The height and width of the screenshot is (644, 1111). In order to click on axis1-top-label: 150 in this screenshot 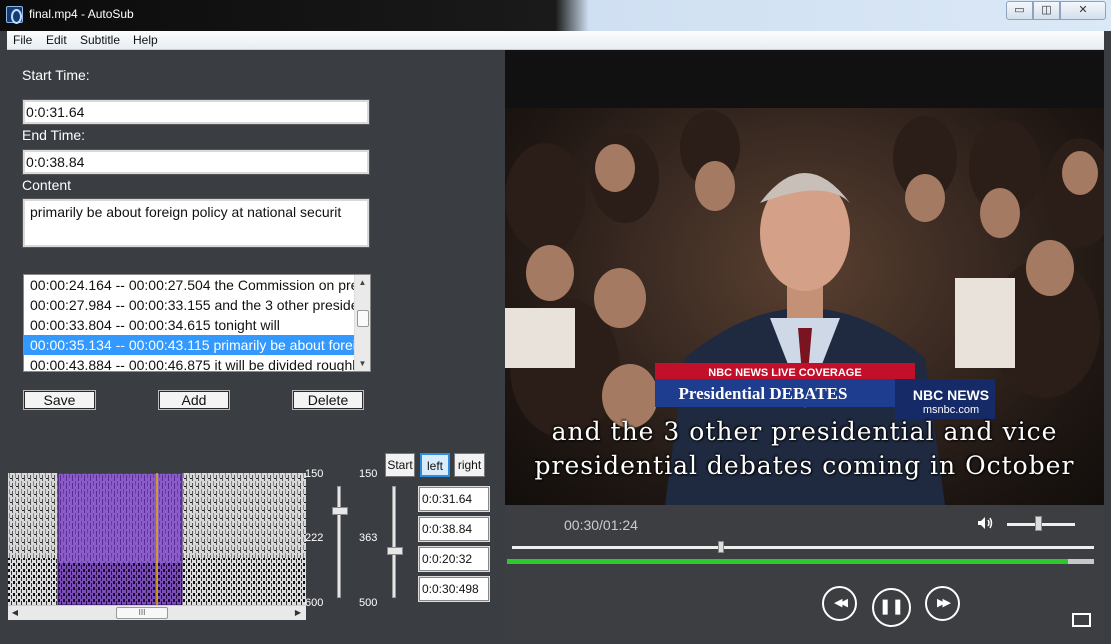, I will do `click(314, 474)`.